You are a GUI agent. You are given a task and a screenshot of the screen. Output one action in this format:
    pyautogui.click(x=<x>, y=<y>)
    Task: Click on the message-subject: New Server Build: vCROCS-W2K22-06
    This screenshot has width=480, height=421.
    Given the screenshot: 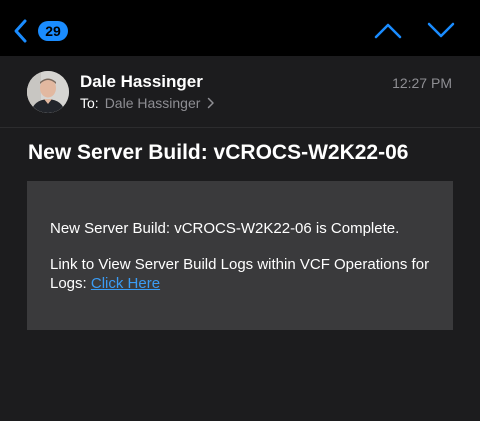 What is the action you would take?
    pyautogui.click(x=218, y=152)
    